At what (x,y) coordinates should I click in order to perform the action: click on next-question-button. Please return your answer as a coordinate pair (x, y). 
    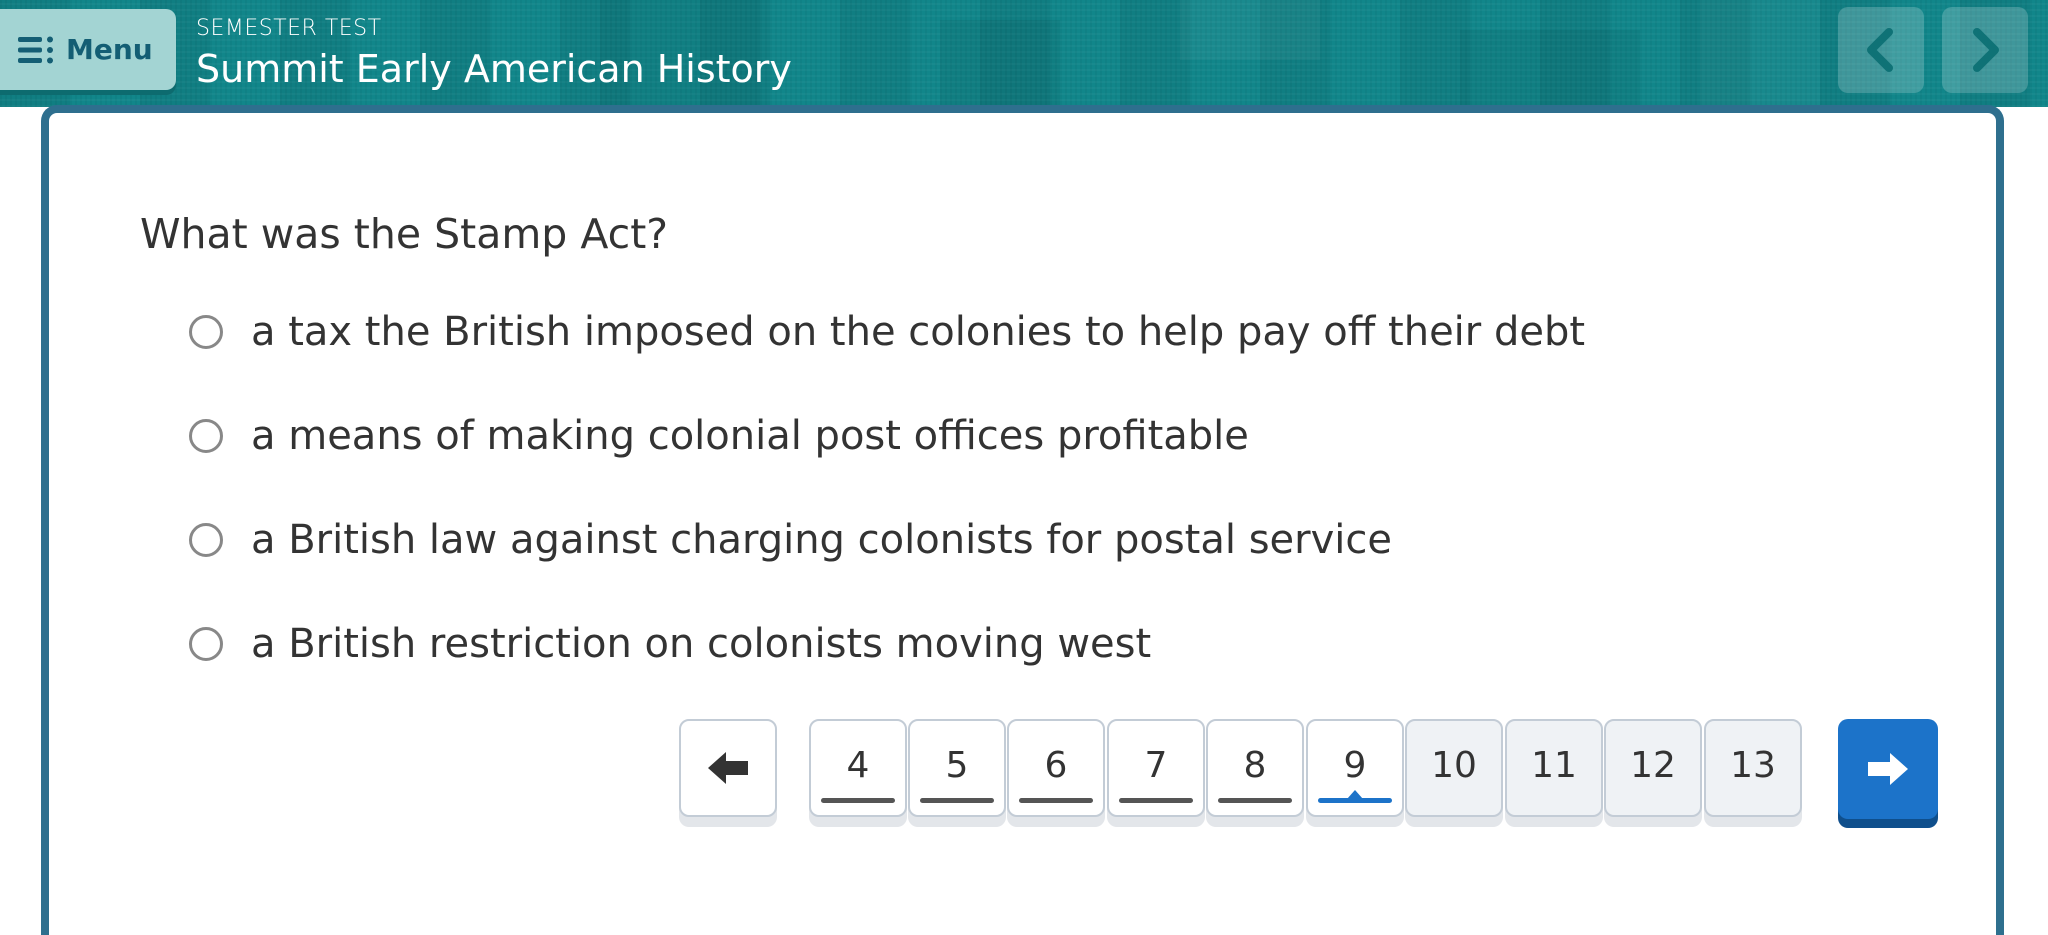
    Looking at the image, I should click on (1888, 769).